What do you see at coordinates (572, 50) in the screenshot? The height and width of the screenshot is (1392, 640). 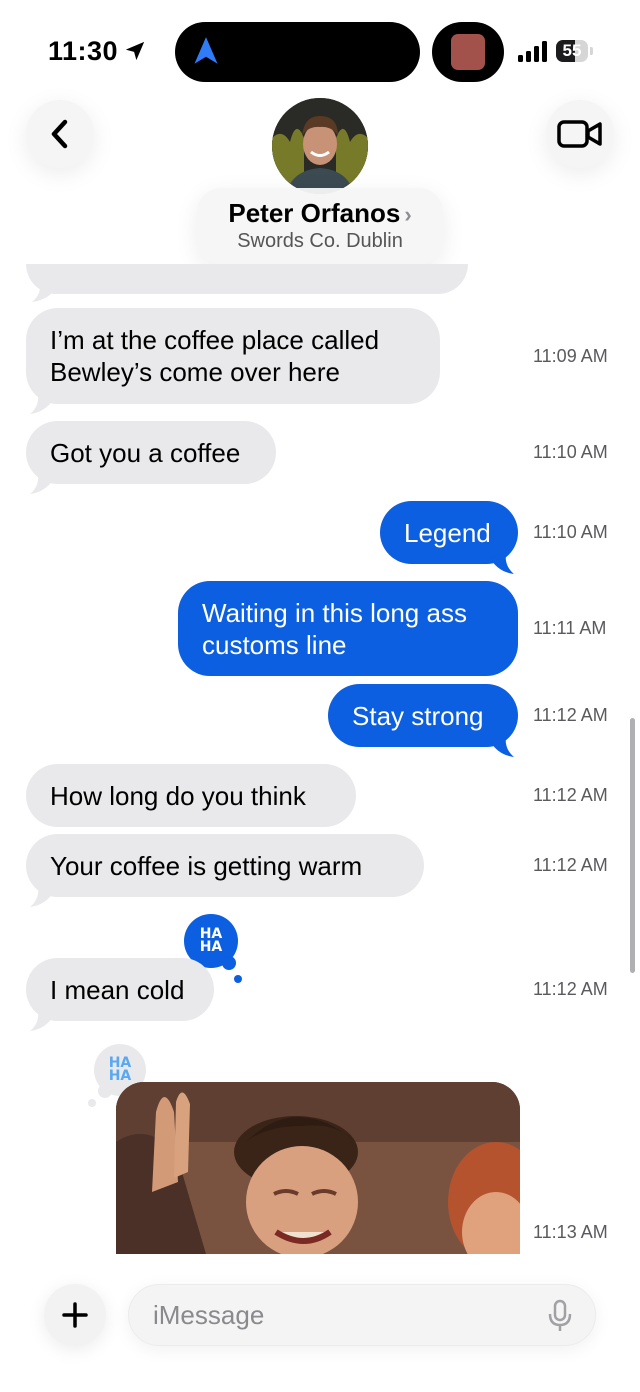 I see `battery-percent: 55` at bounding box center [572, 50].